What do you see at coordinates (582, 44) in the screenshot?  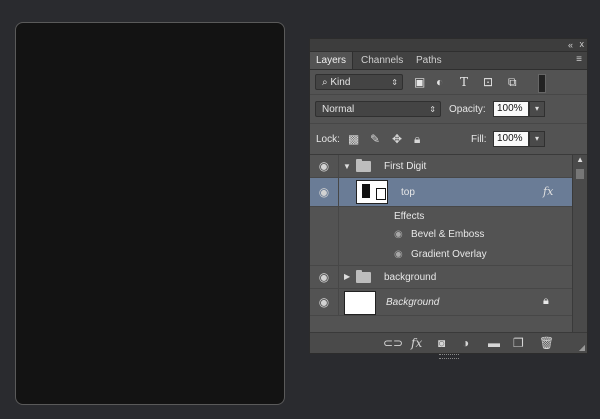 I see `close-icon: x` at bounding box center [582, 44].